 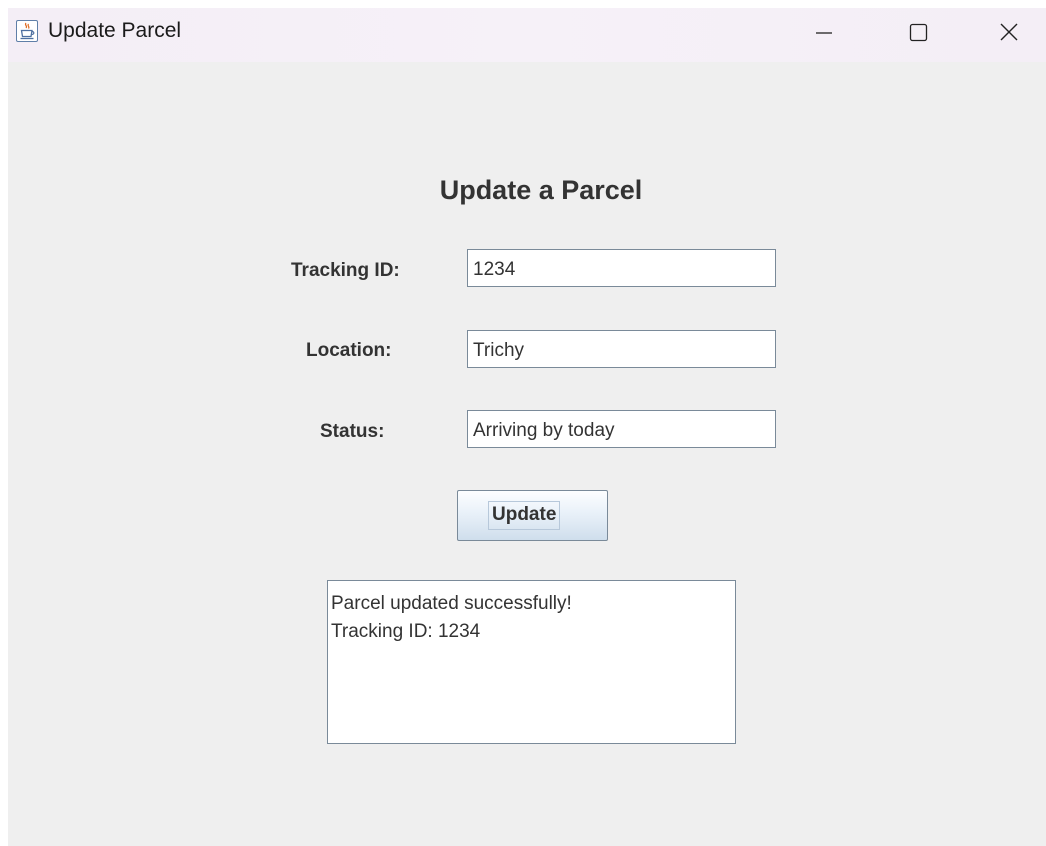 What do you see at coordinates (527, 35) in the screenshot?
I see `title-bar: Update Parcel` at bounding box center [527, 35].